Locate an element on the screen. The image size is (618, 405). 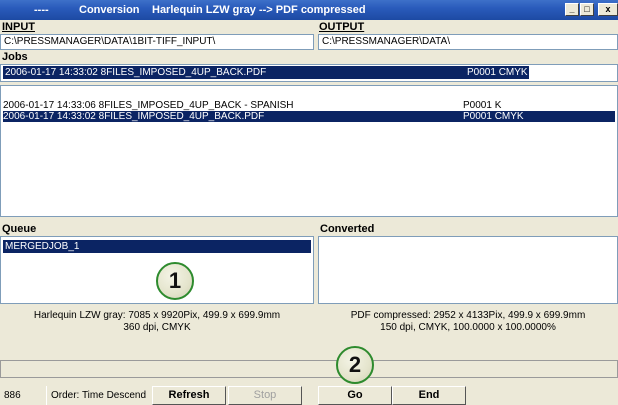
minimize-button: _ is located at coordinates (572, 9).